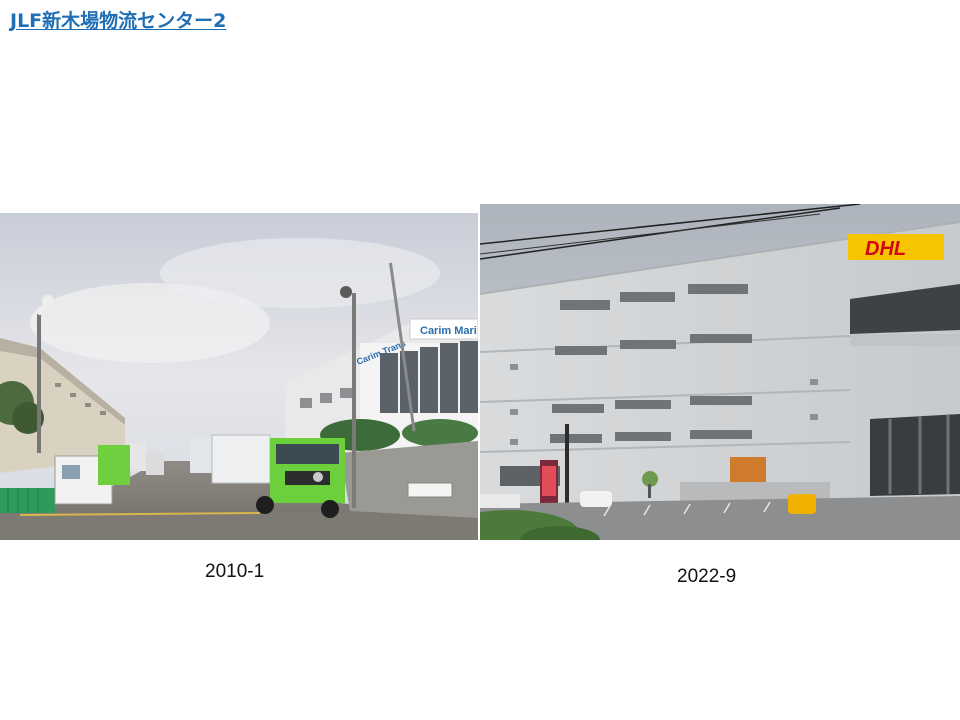 The image size is (960, 720). I want to click on svg-text: Carim Mari, so click(448, 331).